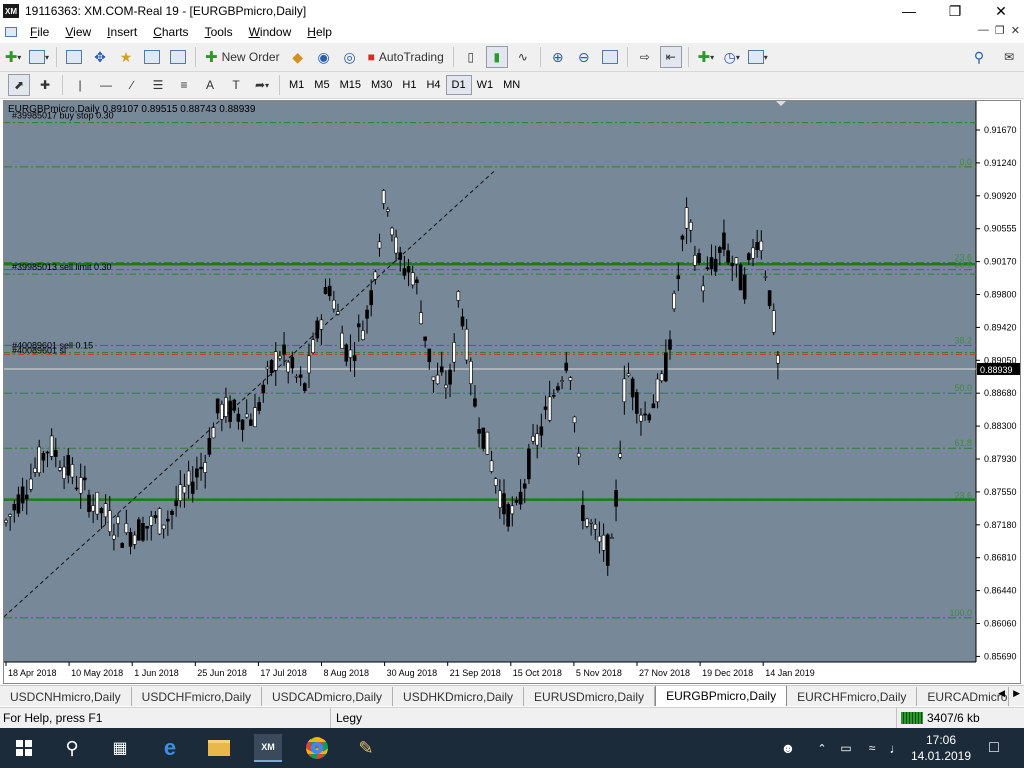  What do you see at coordinates (236, 85) in the screenshot?
I see `text-label-icon: T` at bounding box center [236, 85].